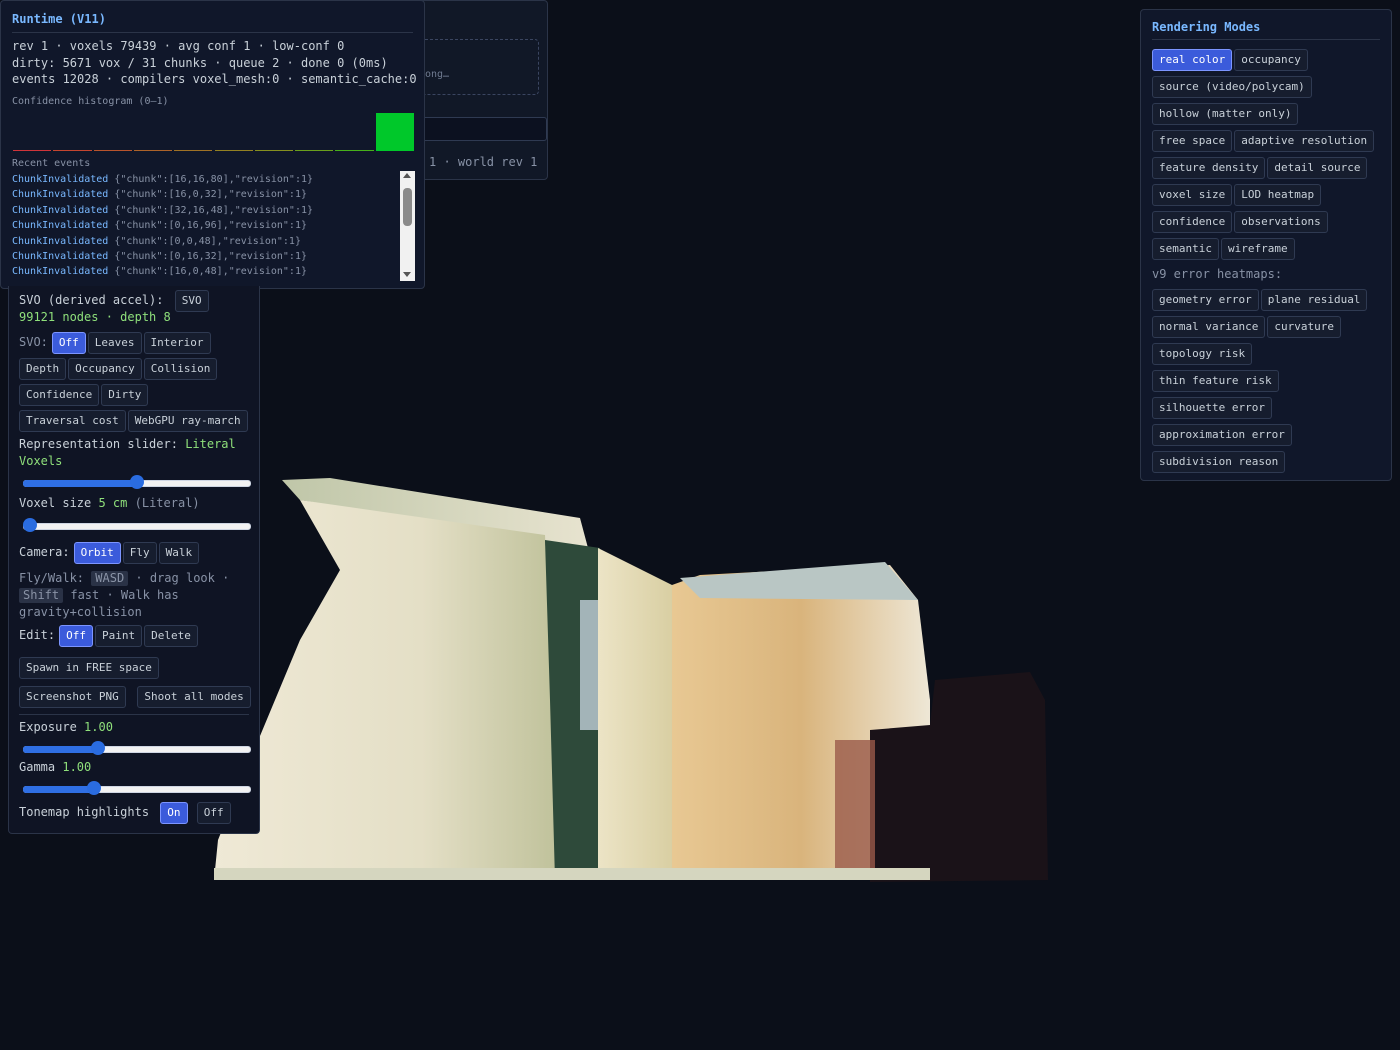 The image size is (1400, 1050). I want to click on heatmap-row: silhouette error, so click(1271, 409).